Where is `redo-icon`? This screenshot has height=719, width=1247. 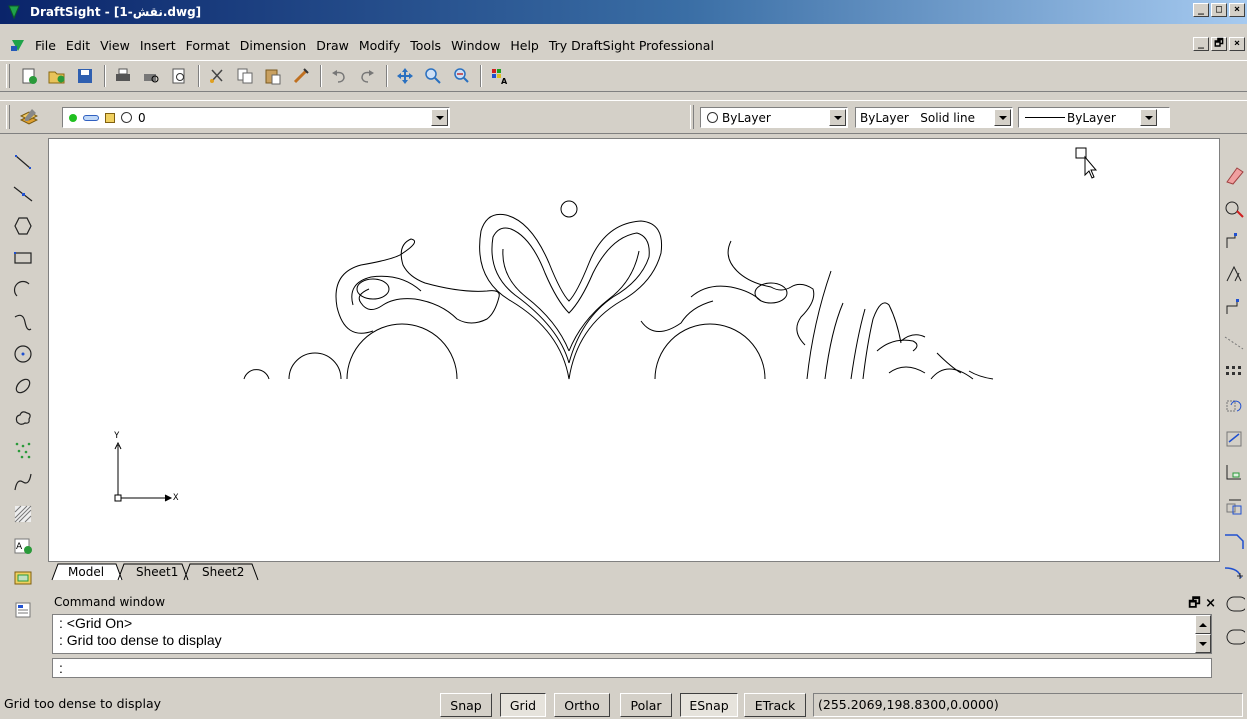
redo-icon is located at coordinates (367, 76).